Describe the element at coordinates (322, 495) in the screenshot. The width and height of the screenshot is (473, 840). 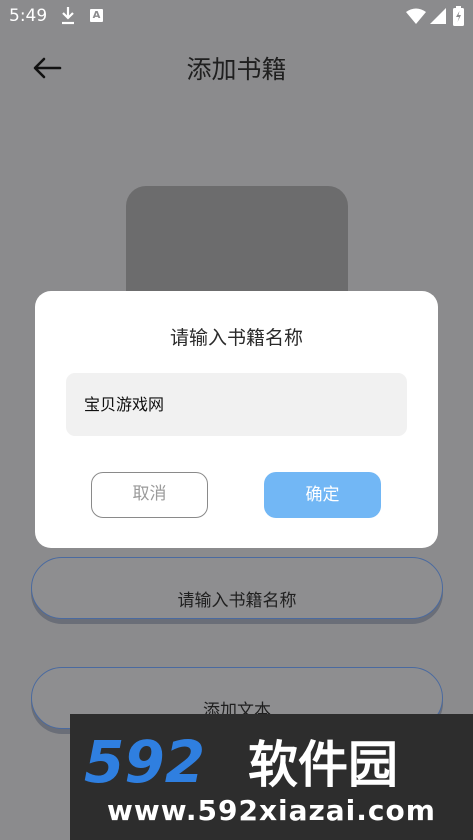
I see `confirm-button: 确定` at that location.